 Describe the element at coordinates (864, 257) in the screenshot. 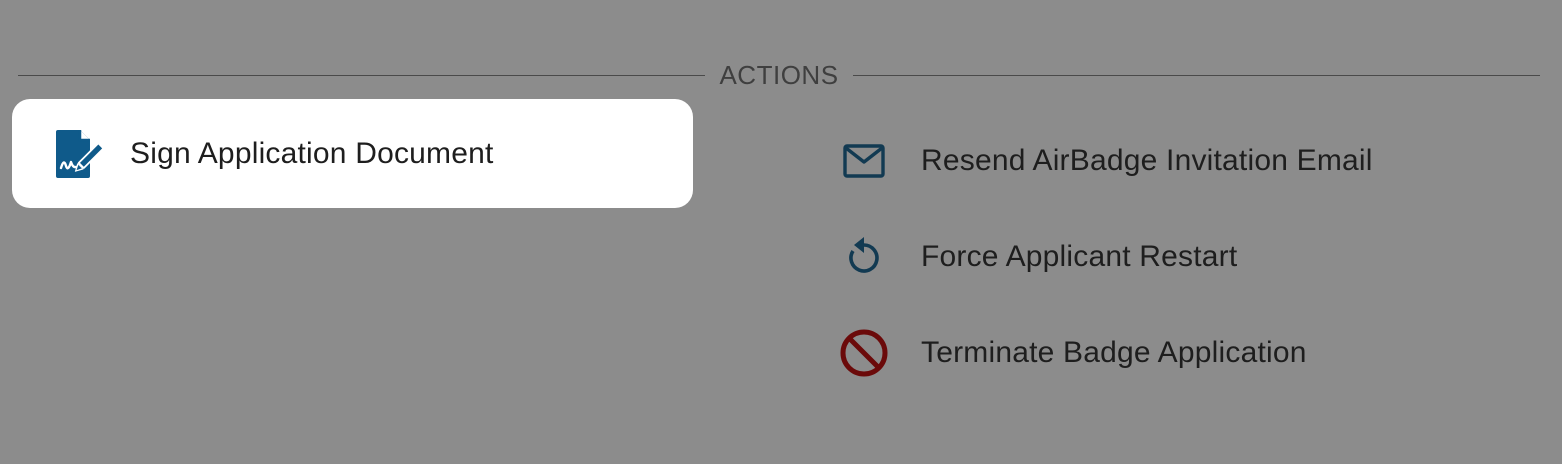

I see `restart-icon` at that location.